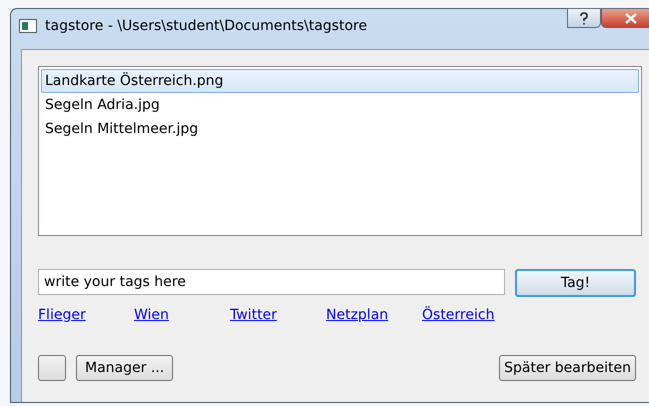  I want to click on square-button, so click(52, 368).